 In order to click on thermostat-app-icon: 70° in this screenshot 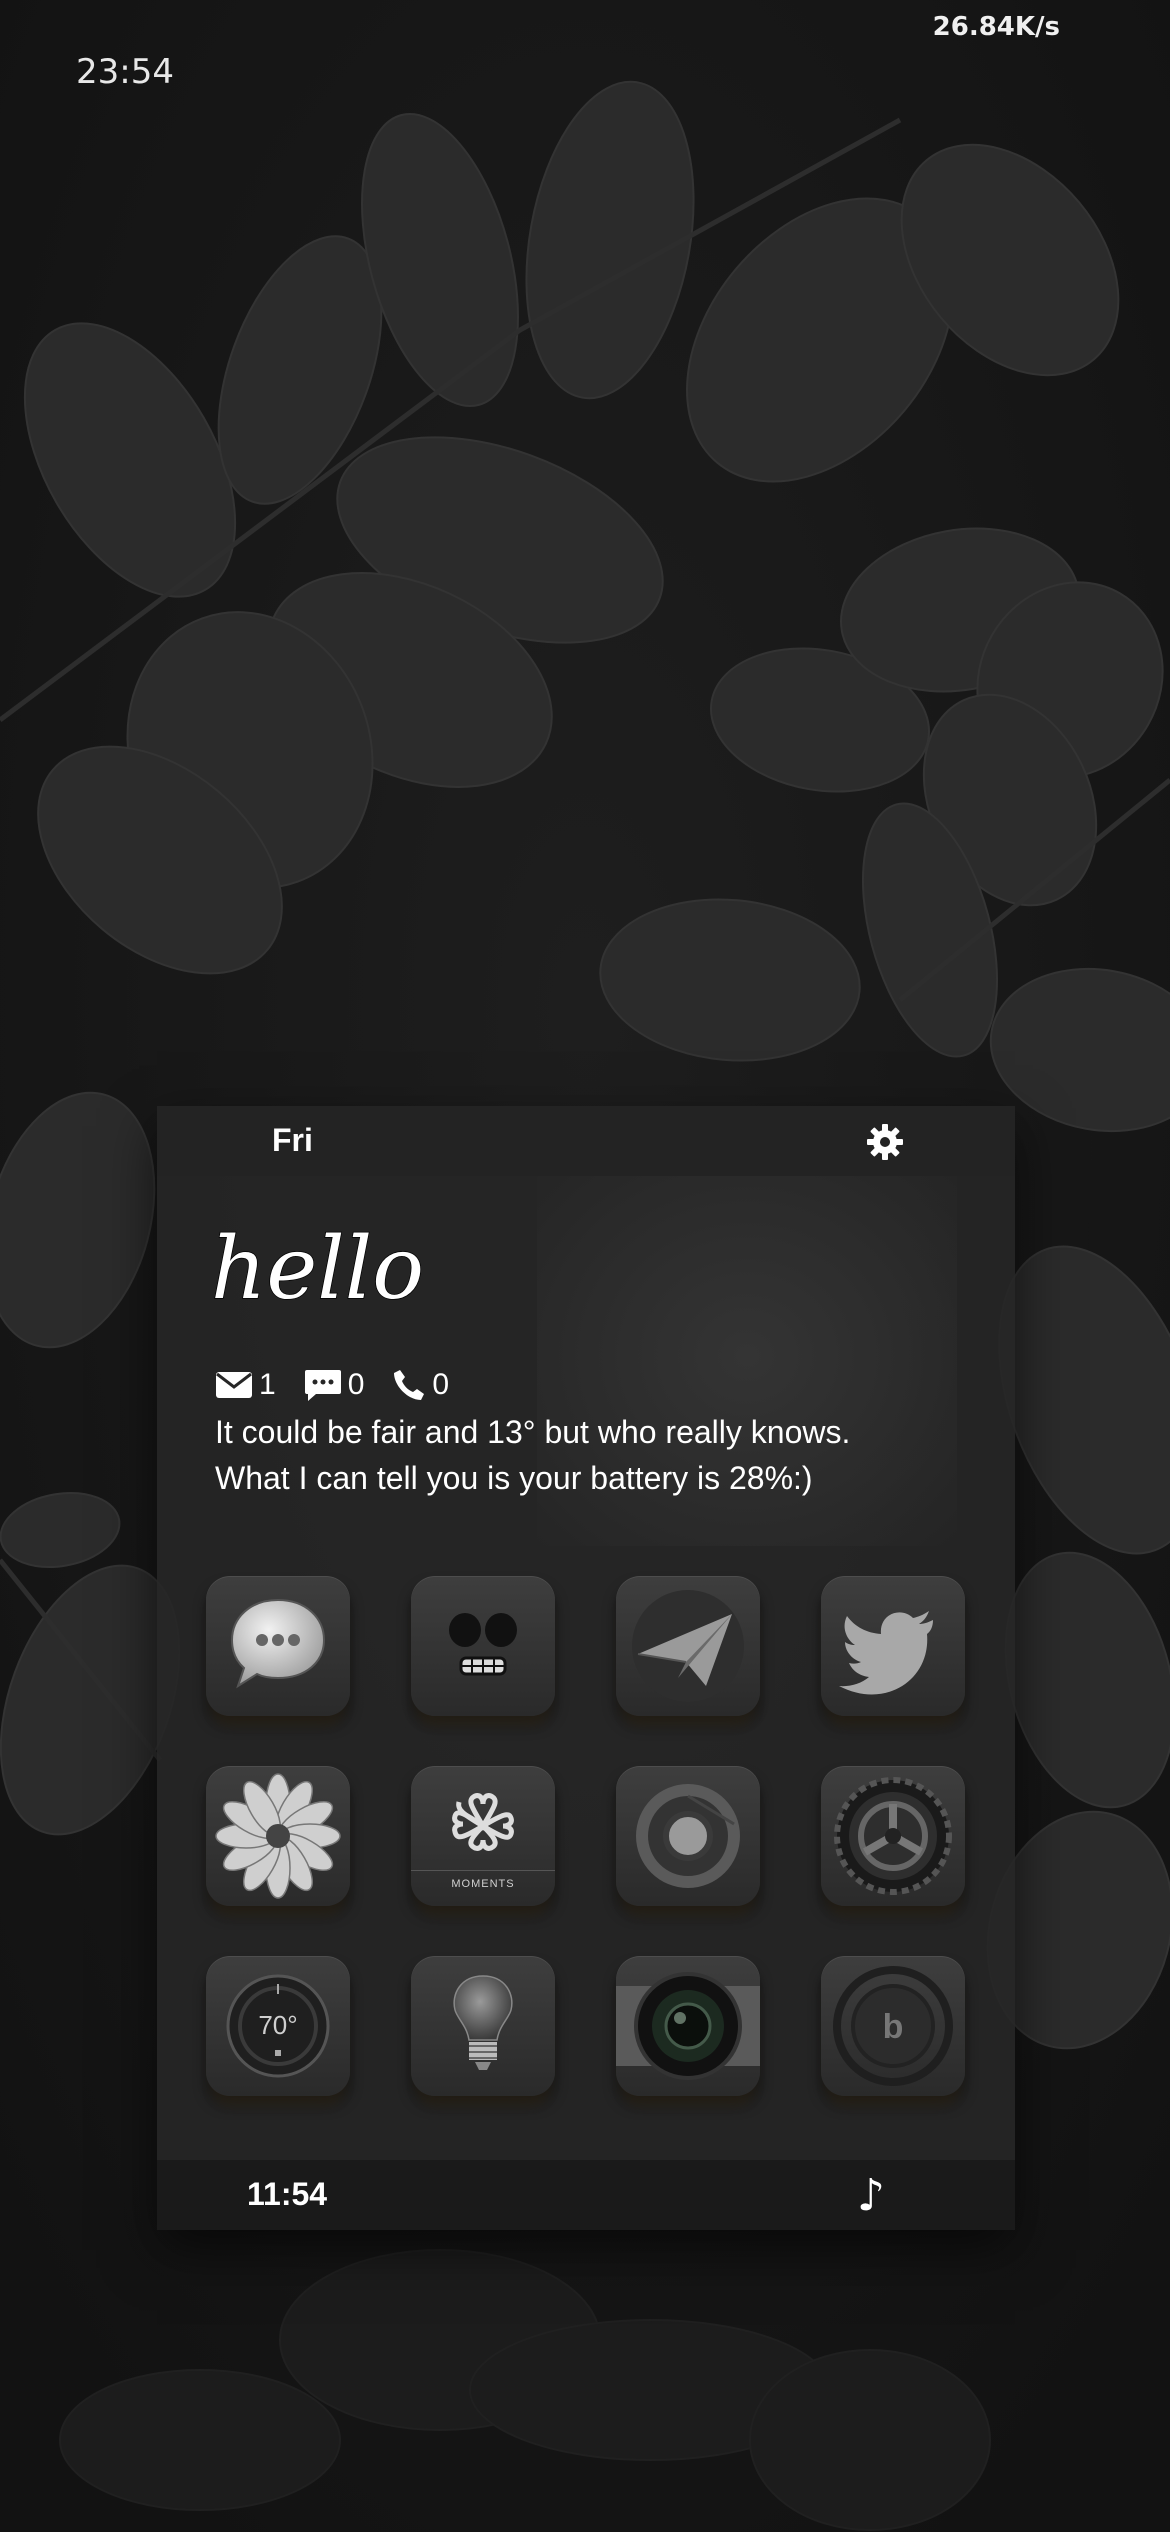, I will do `click(278, 2026)`.